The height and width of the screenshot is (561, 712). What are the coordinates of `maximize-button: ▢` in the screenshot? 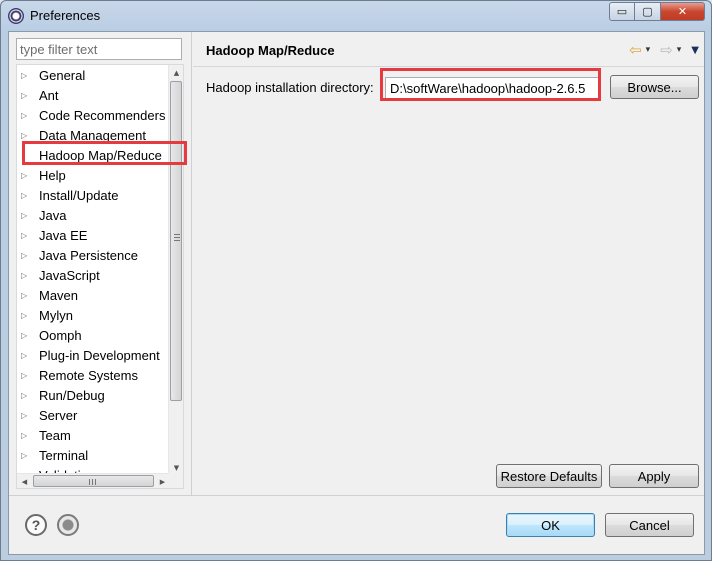 It's located at (648, 11).